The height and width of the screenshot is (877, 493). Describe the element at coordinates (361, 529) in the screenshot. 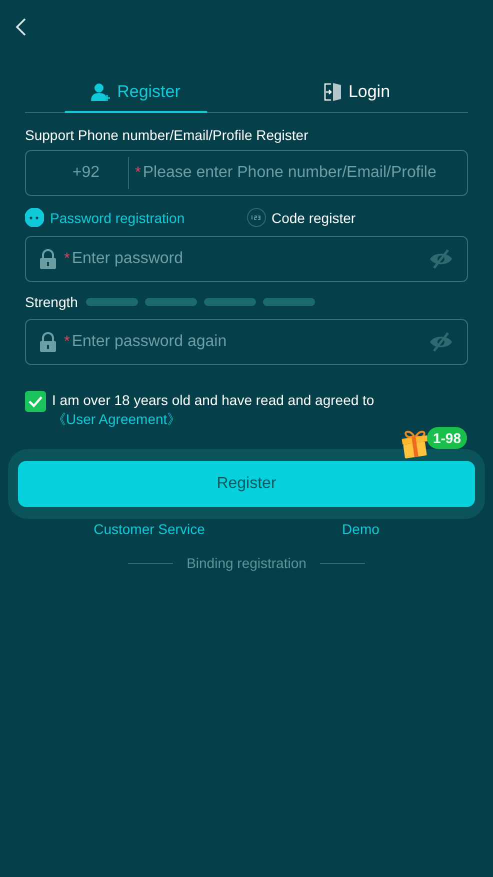

I see `footer-link: Demo` at that location.